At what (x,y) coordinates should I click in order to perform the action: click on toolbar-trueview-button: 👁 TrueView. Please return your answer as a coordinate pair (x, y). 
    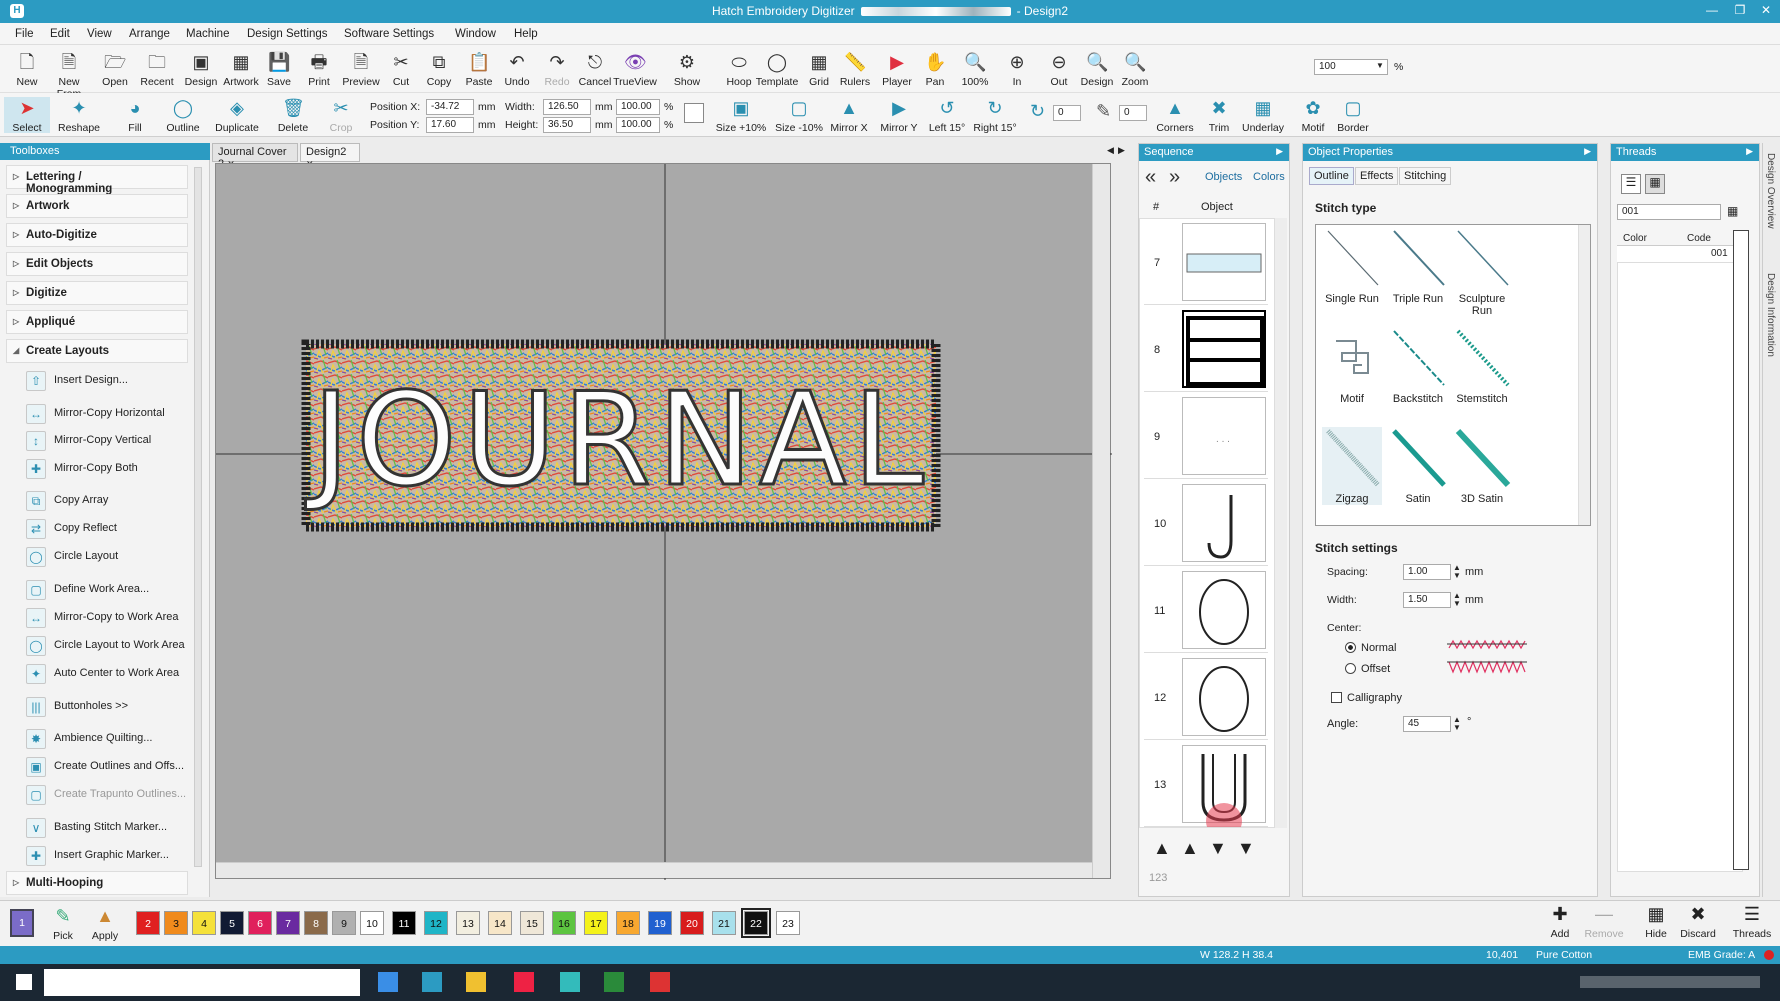
    Looking at the image, I should click on (635, 69).